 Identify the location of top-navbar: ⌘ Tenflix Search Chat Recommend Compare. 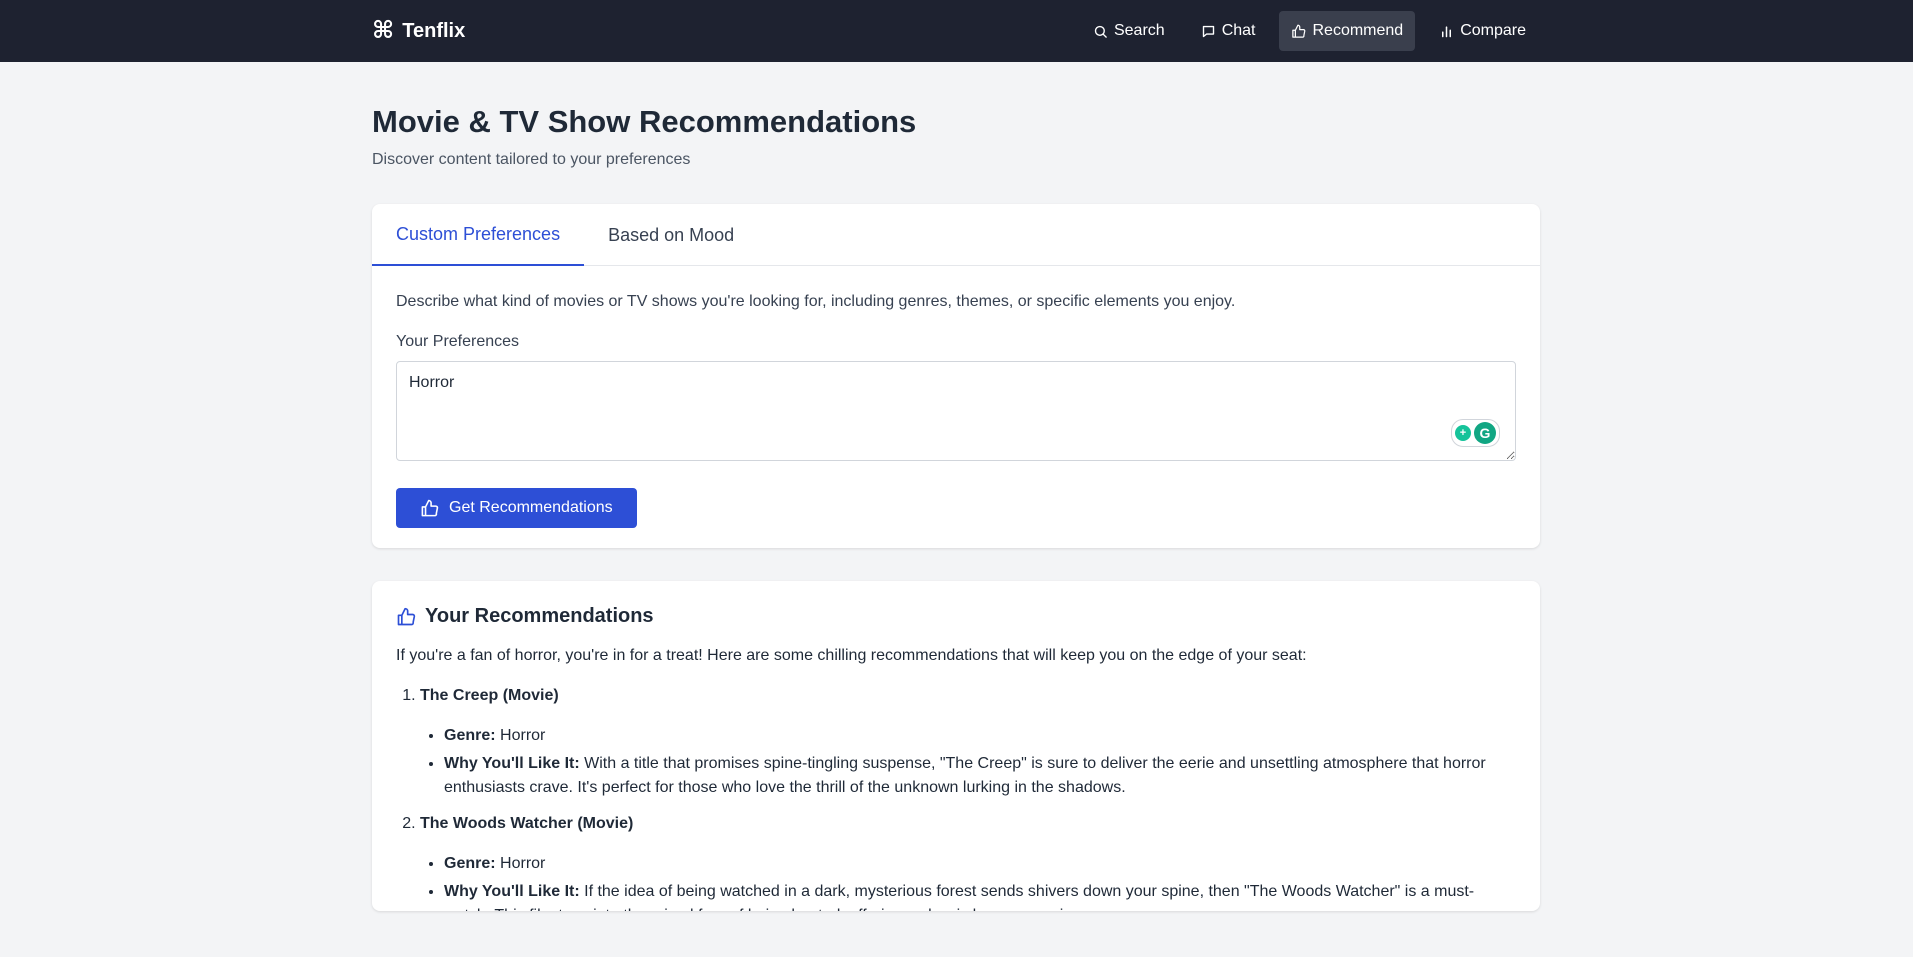
(956, 31).